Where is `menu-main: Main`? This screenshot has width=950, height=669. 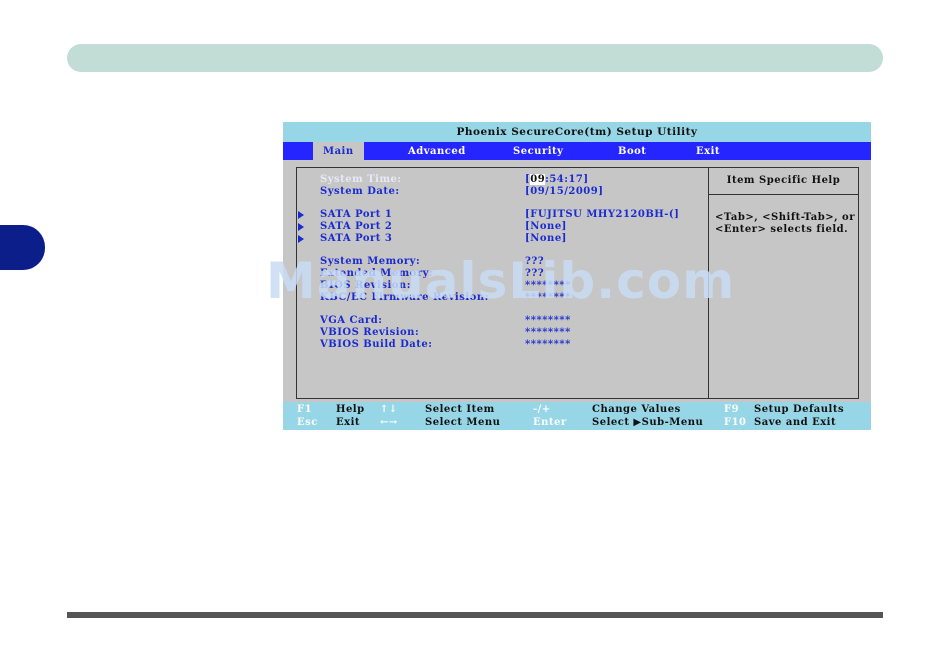
menu-main: Main is located at coordinates (338, 151).